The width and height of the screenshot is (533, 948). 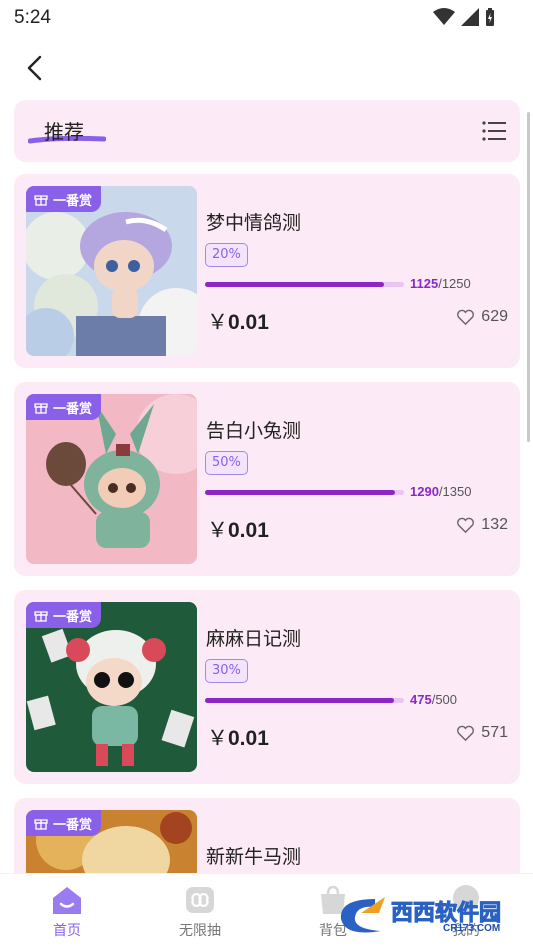 I want to click on tab-infinite-draw: 无限抽, so click(x=200, y=912).